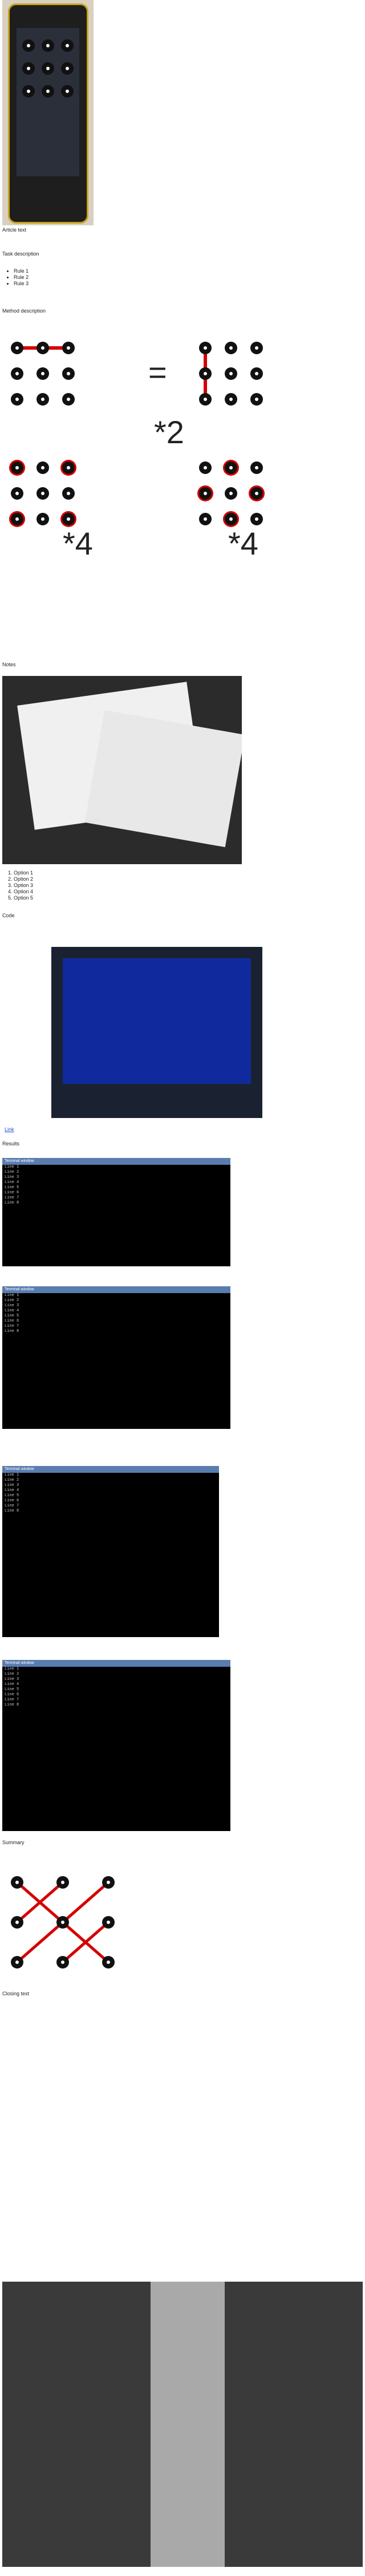  What do you see at coordinates (23, 879) in the screenshot?
I see `option-item: Option 2` at bounding box center [23, 879].